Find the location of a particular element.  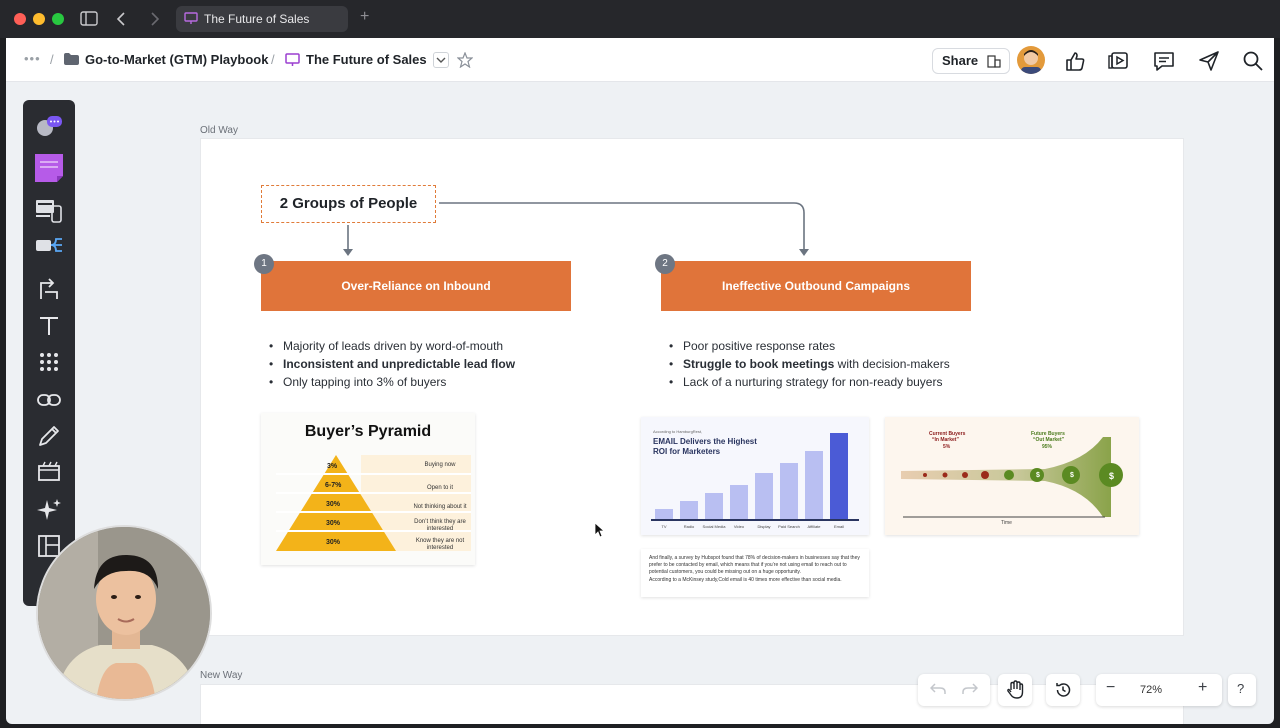

connector-tool-icon is located at coordinates (49, 290).